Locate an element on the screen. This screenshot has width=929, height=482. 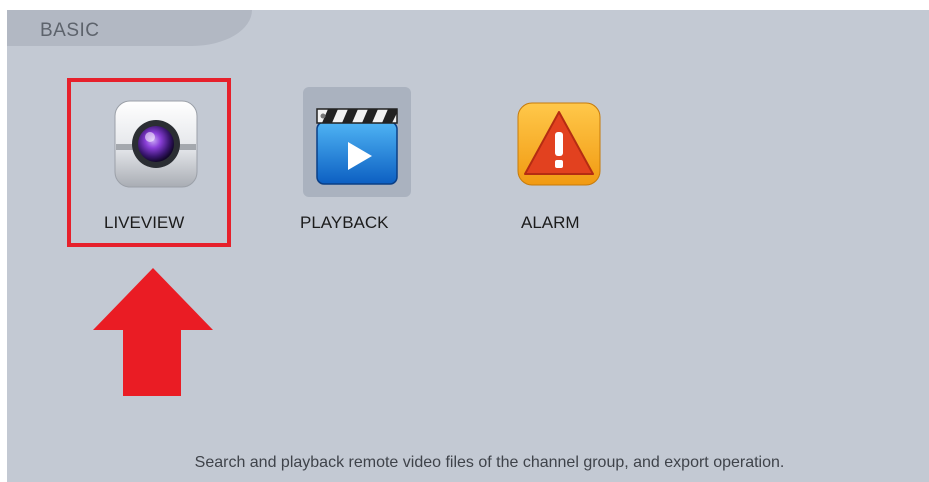
app-label-playback: PLAYBACK is located at coordinates (344, 222).